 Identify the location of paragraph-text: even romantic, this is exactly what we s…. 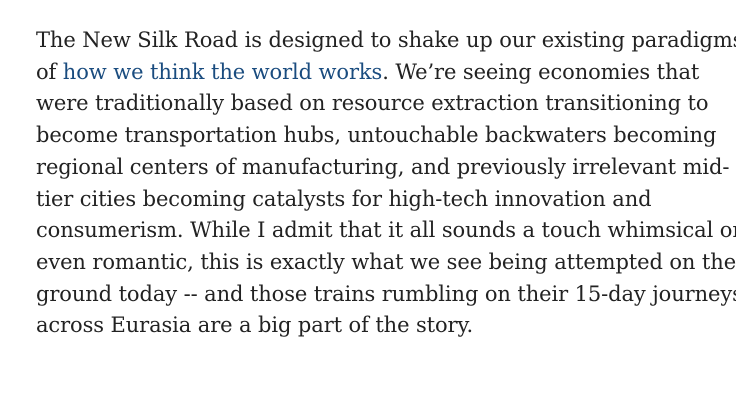
(386, 261).